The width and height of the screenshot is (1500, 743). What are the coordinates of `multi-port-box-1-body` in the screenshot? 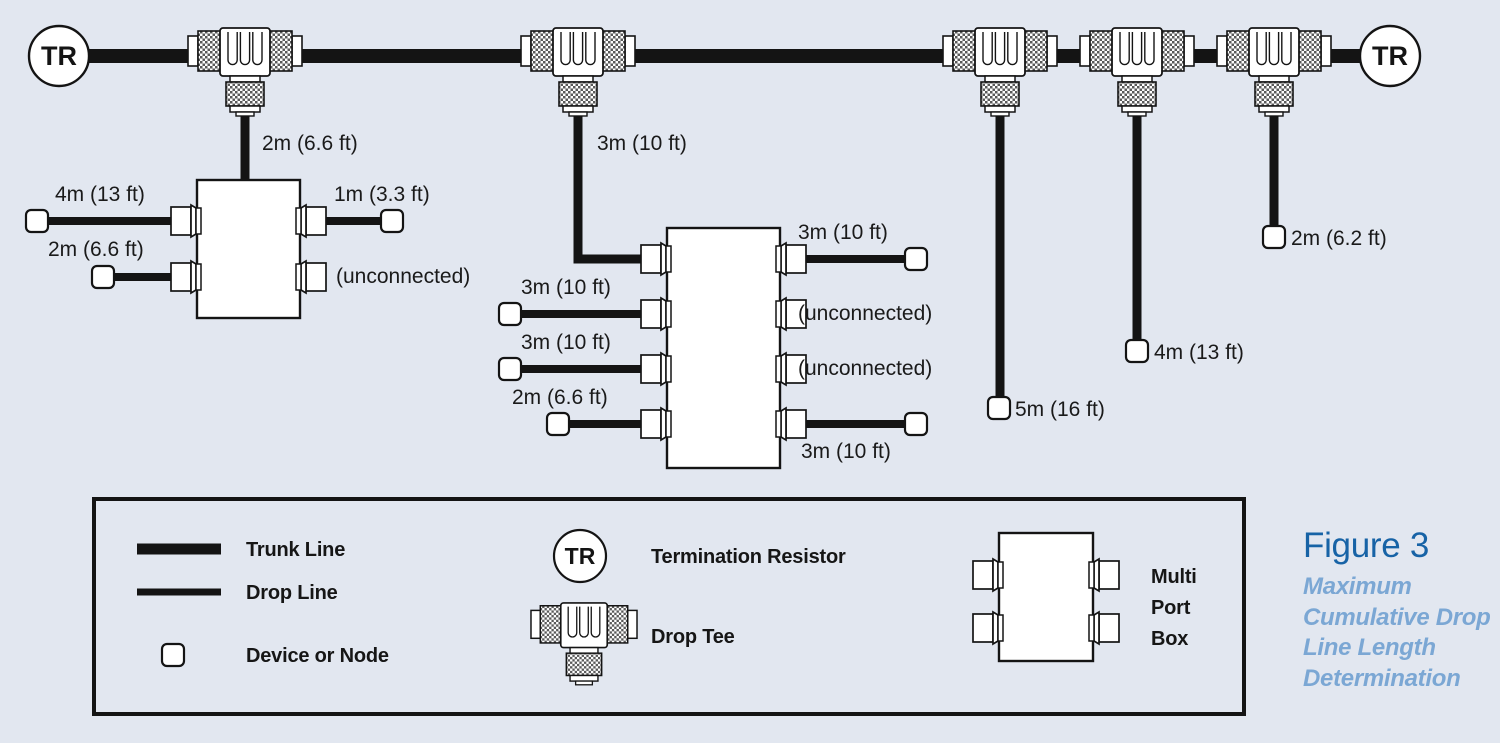 It's located at (248, 249).